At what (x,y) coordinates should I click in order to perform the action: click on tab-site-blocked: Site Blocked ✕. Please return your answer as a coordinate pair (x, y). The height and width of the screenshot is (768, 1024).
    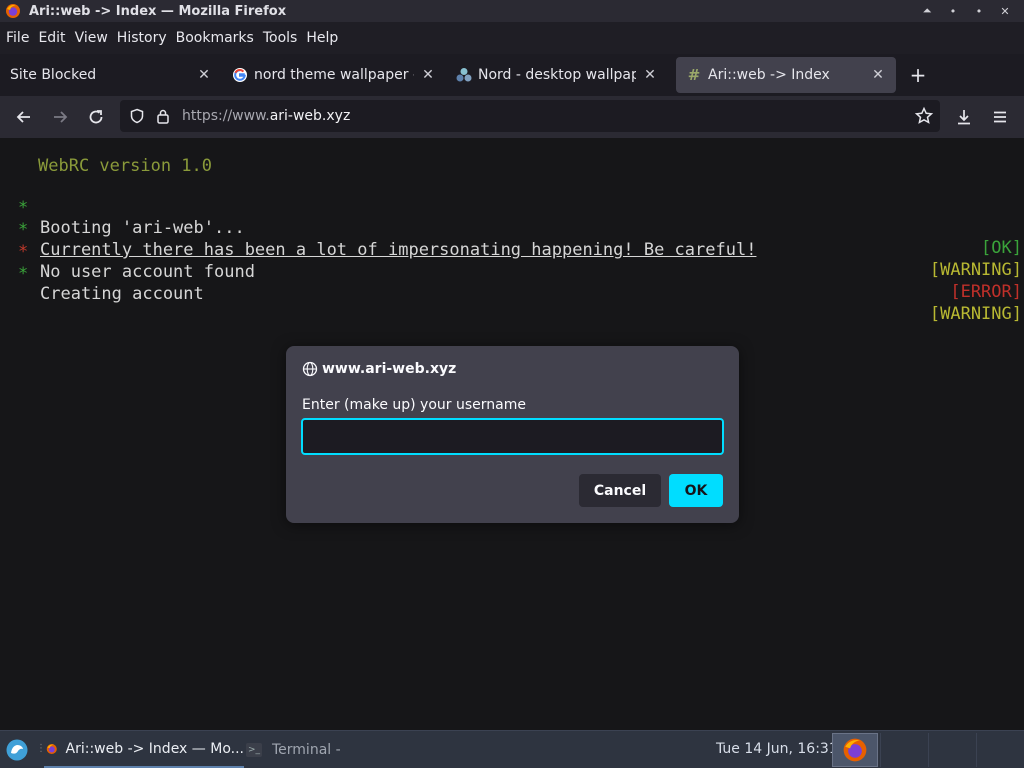
    Looking at the image, I should click on (111, 75).